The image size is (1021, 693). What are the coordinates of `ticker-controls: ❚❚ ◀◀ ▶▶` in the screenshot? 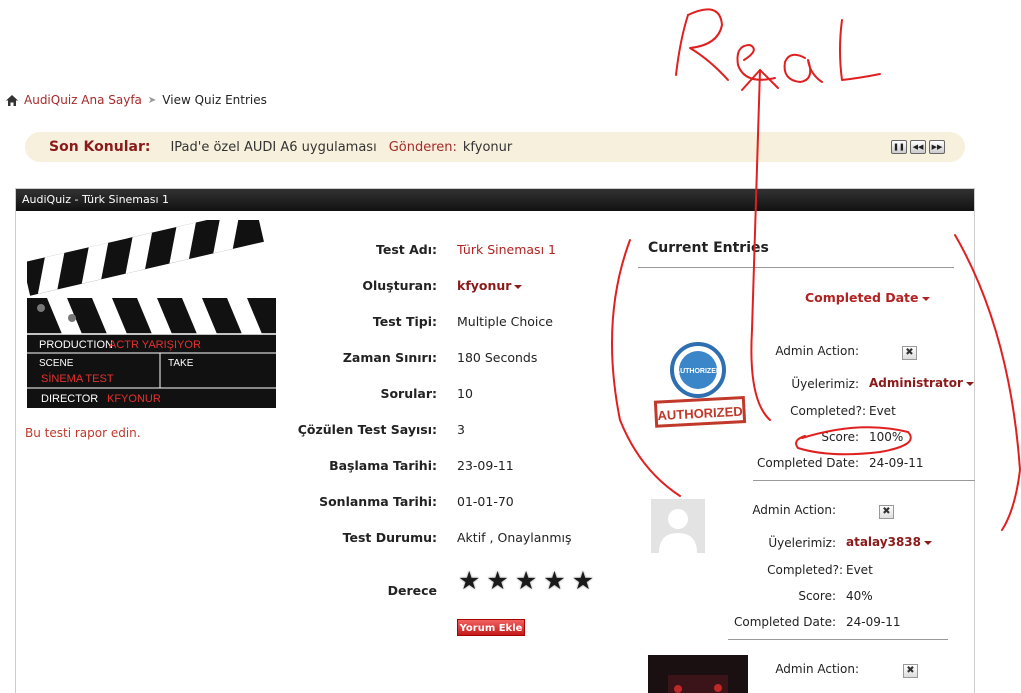 It's located at (918, 147).